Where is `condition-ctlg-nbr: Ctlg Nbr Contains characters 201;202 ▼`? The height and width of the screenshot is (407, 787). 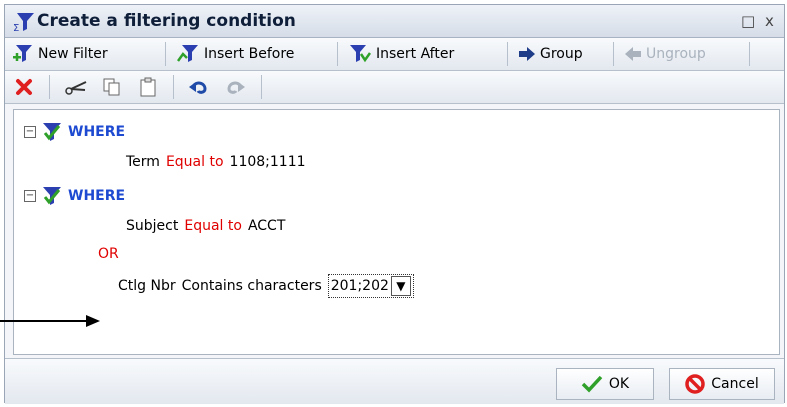 condition-ctlg-nbr: Ctlg Nbr Contains characters 201;202 ▼ is located at coordinates (266, 286).